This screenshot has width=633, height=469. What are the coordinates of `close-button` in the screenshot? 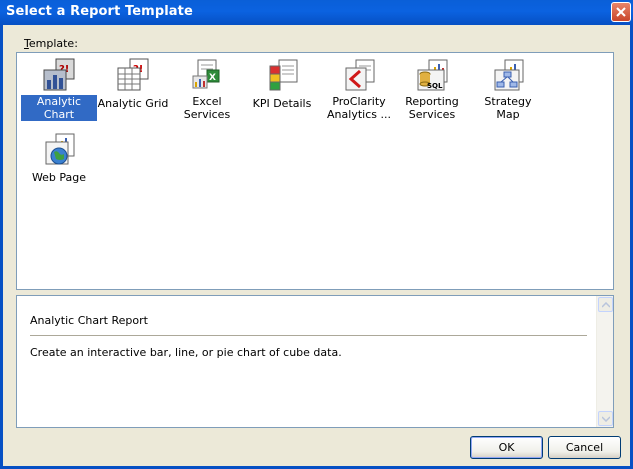 It's located at (621, 12).